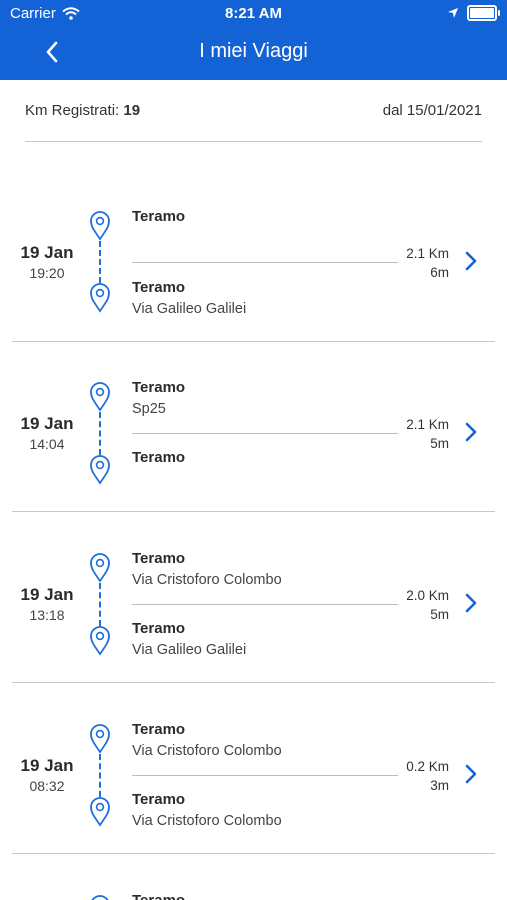 Image resolution: width=507 pixels, height=900 pixels. I want to click on trip-date: 19 Jan 19:20, so click(47, 262).